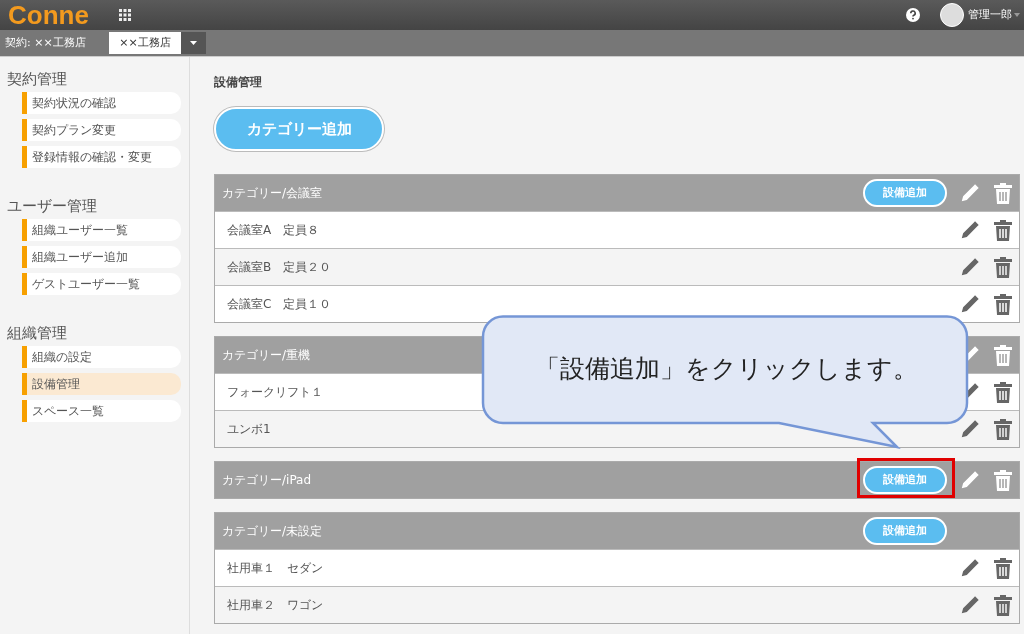  I want to click on sidebar-item: 設備管理, so click(101, 384).